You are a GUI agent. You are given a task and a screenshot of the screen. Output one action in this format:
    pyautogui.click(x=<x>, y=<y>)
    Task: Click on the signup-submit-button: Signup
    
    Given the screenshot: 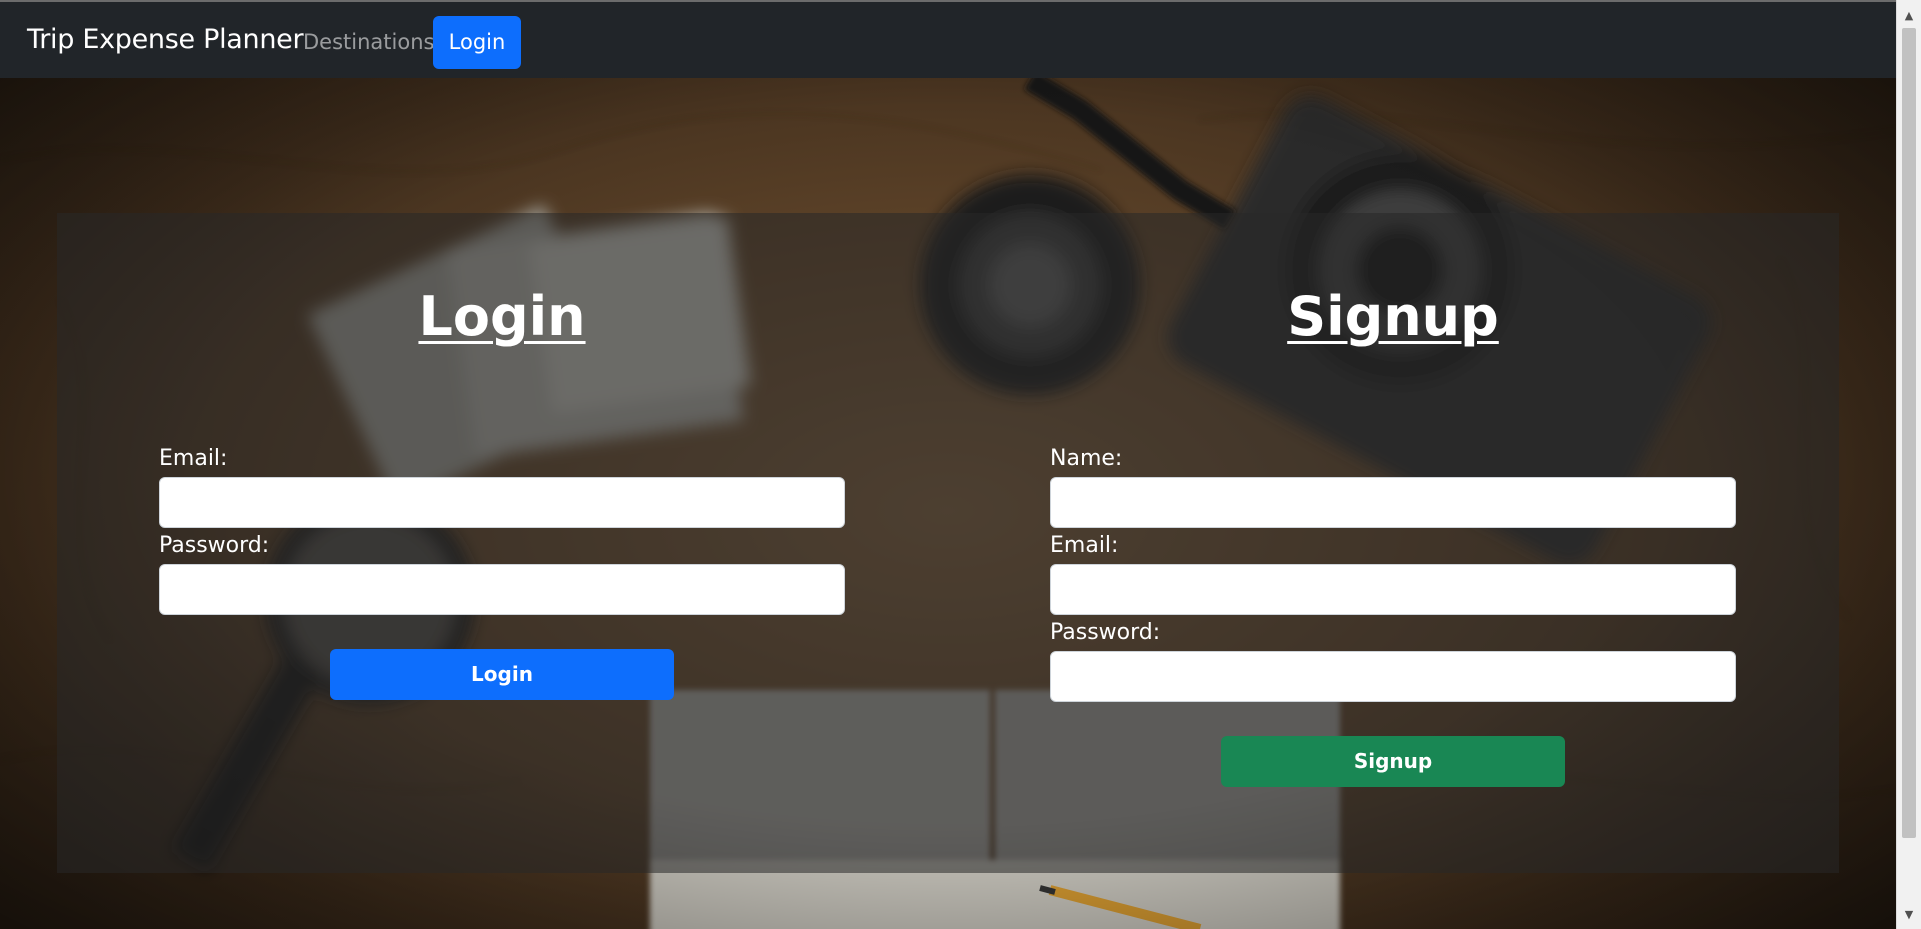 What is the action you would take?
    pyautogui.click(x=1393, y=761)
    